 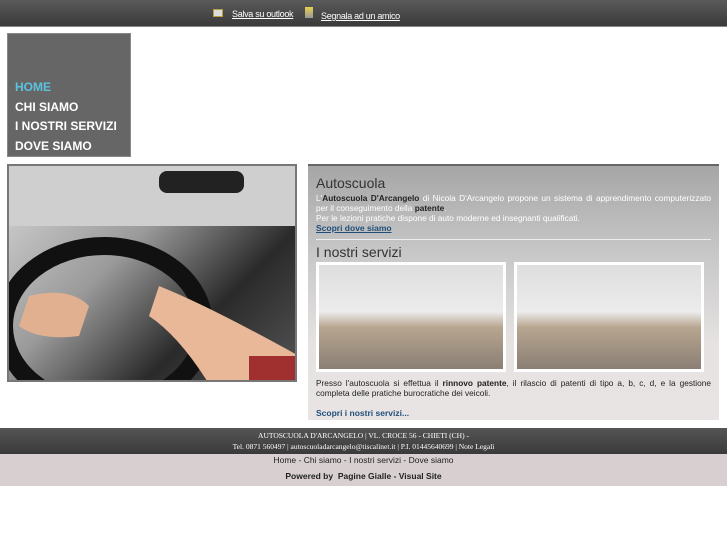 What do you see at coordinates (513, 239) in the screenshot?
I see `divider` at bounding box center [513, 239].